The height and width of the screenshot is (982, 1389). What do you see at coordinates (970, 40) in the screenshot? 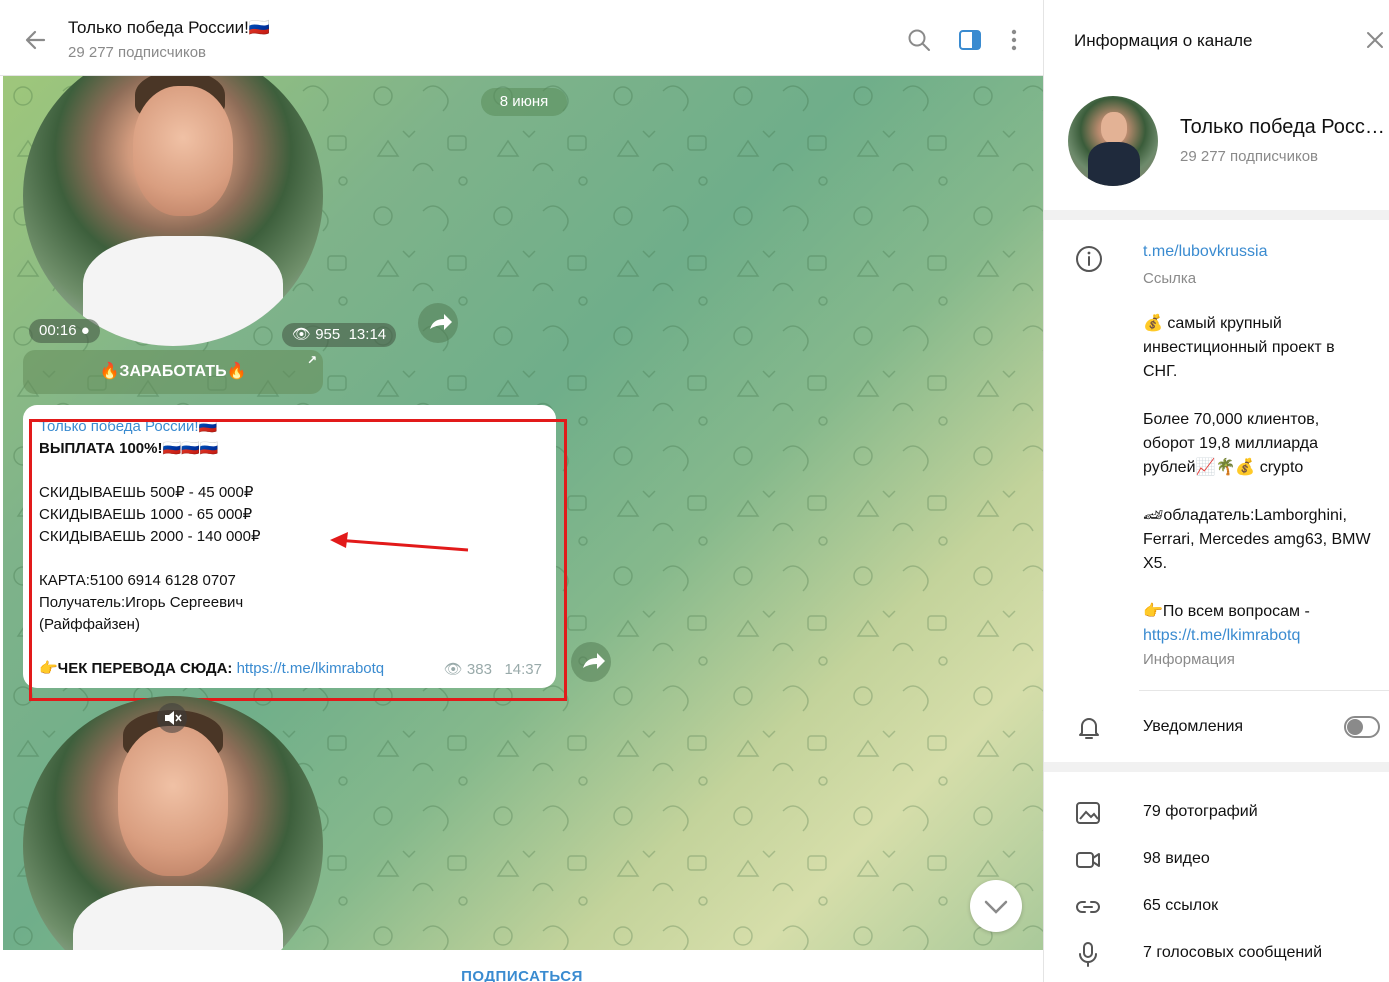
I see `sidebar-toggle-icon` at bounding box center [970, 40].